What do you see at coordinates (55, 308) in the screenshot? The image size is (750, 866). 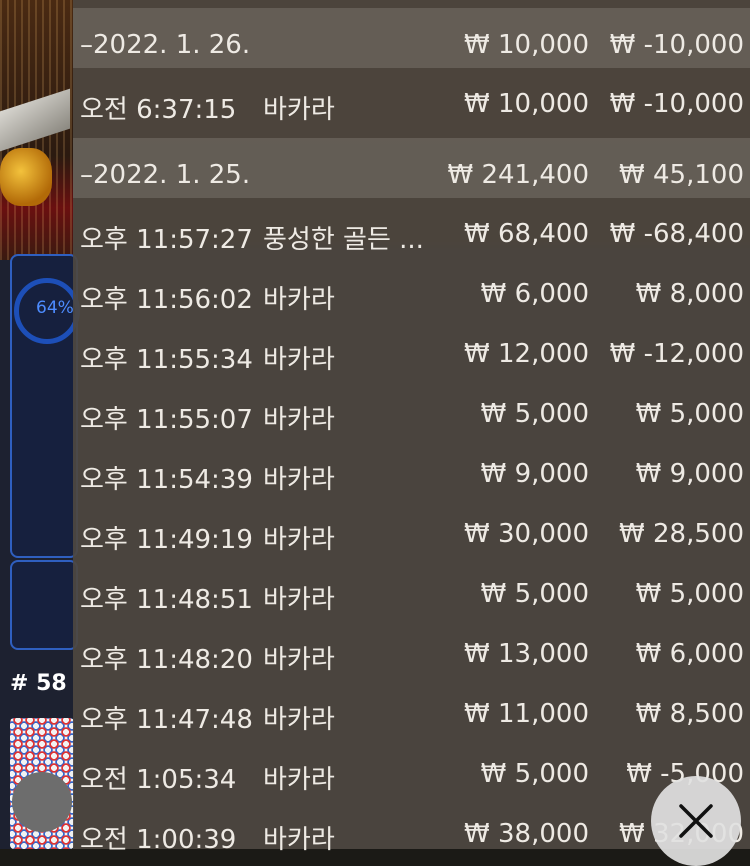 I see `progress-percent: 64%` at bounding box center [55, 308].